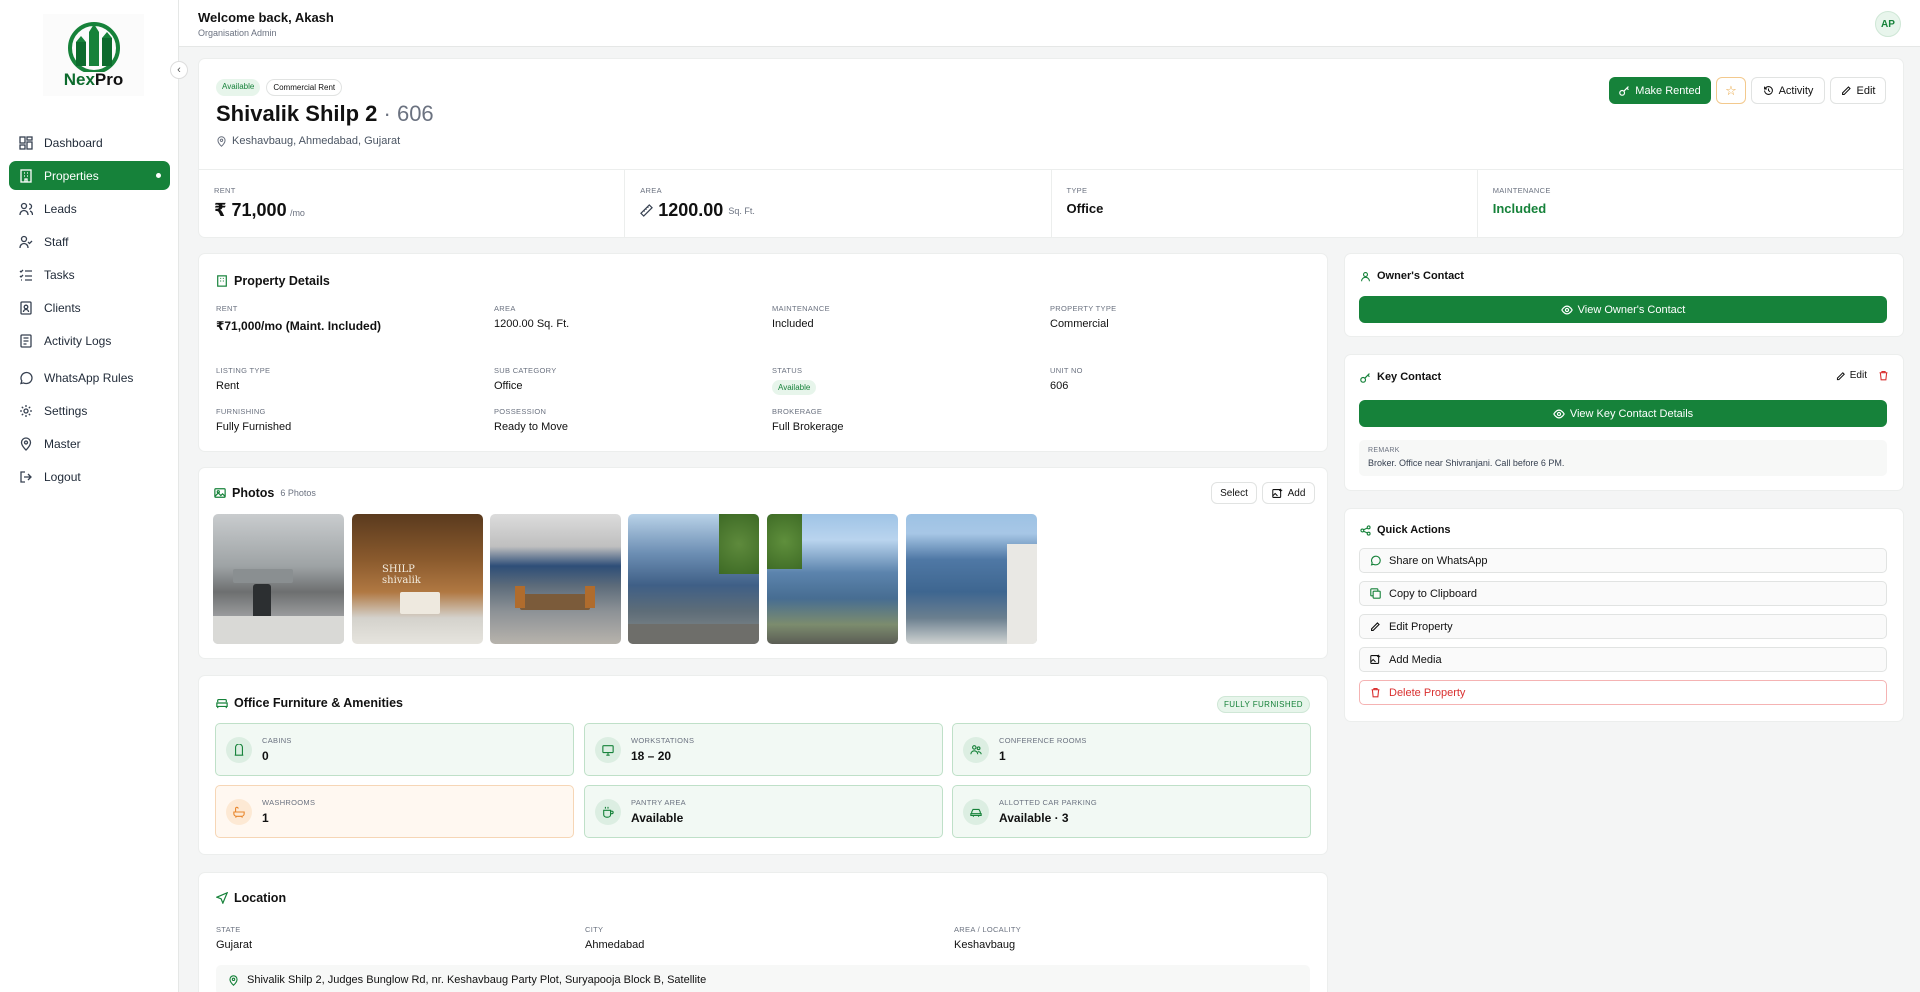 The height and width of the screenshot is (992, 1920). Describe the element at coordinates (1623, 593) in the screenshot. I see `copy-clipboard-button: Copy to Clipboard` at that location.